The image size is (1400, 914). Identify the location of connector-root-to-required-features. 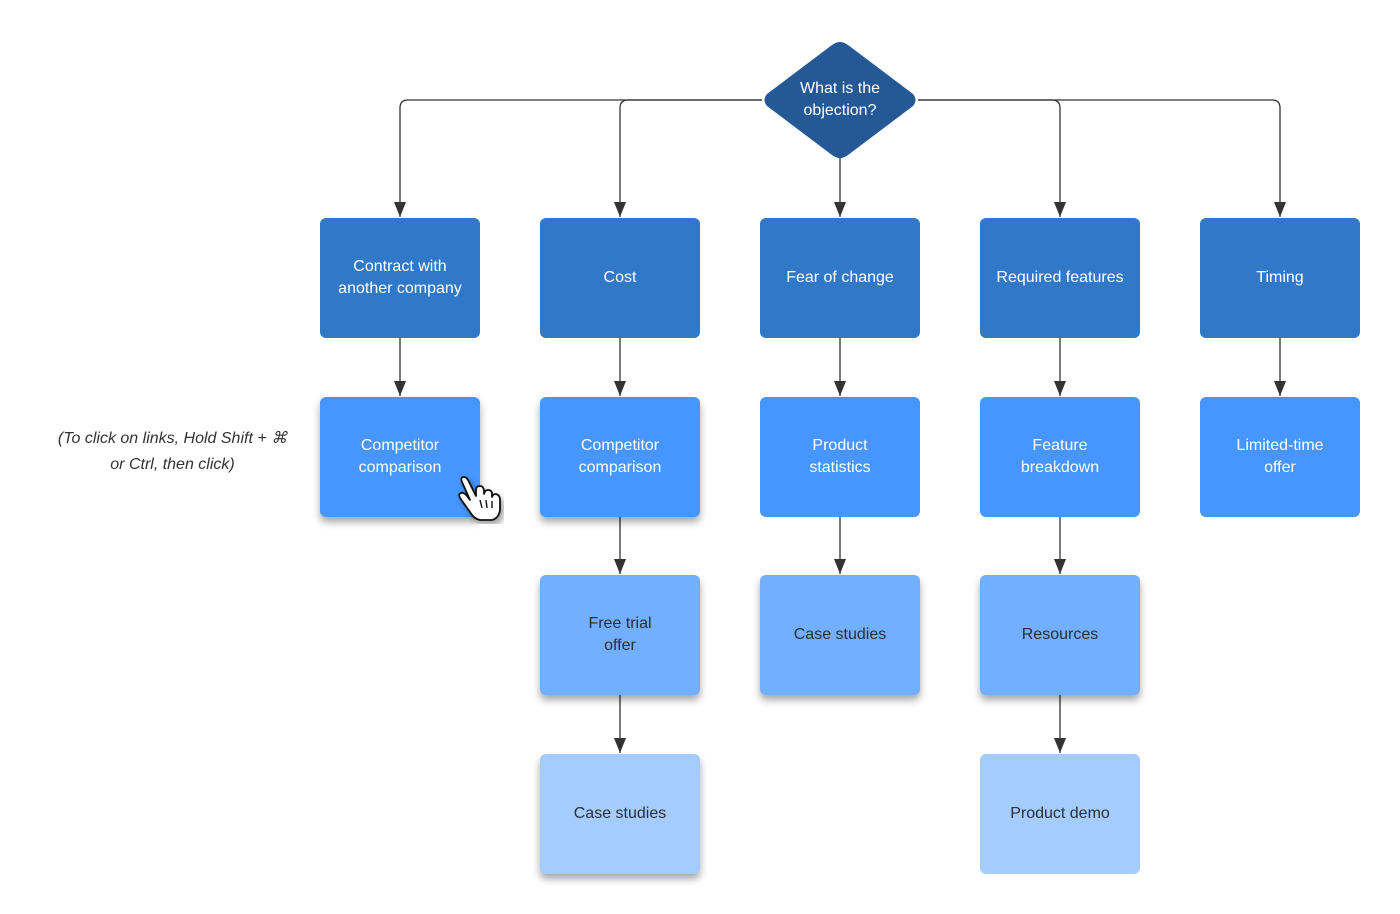
(992, 158).